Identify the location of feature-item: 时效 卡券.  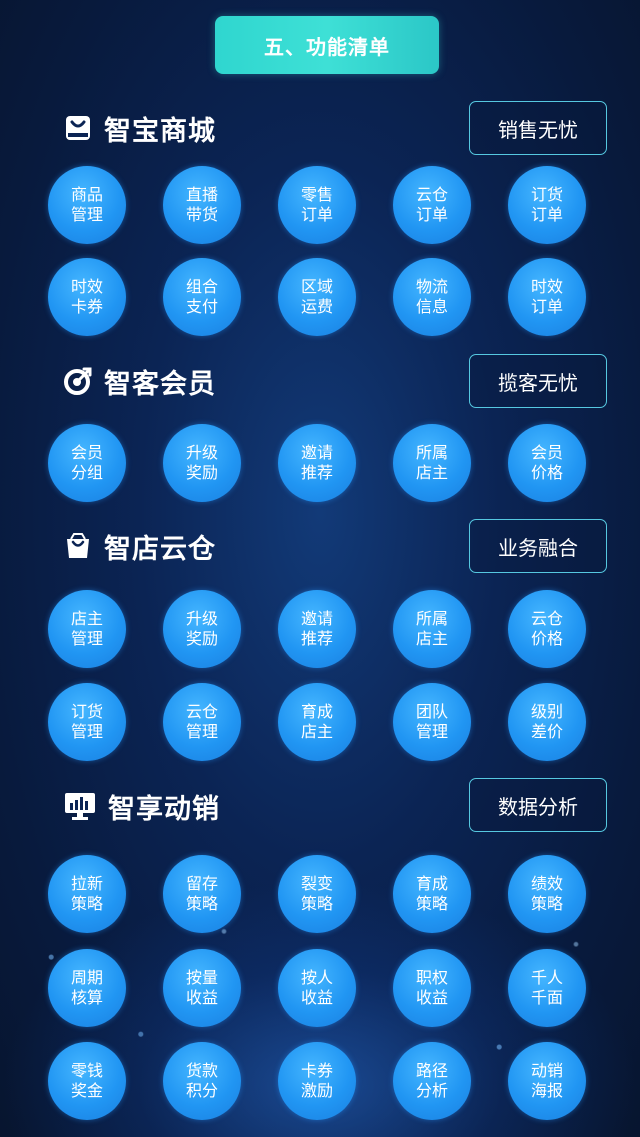
(87, 297).